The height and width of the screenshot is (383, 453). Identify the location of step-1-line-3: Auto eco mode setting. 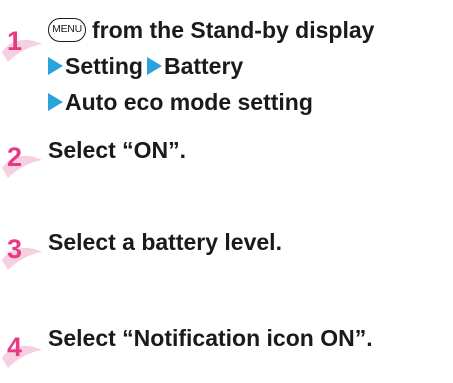
(180, 102).